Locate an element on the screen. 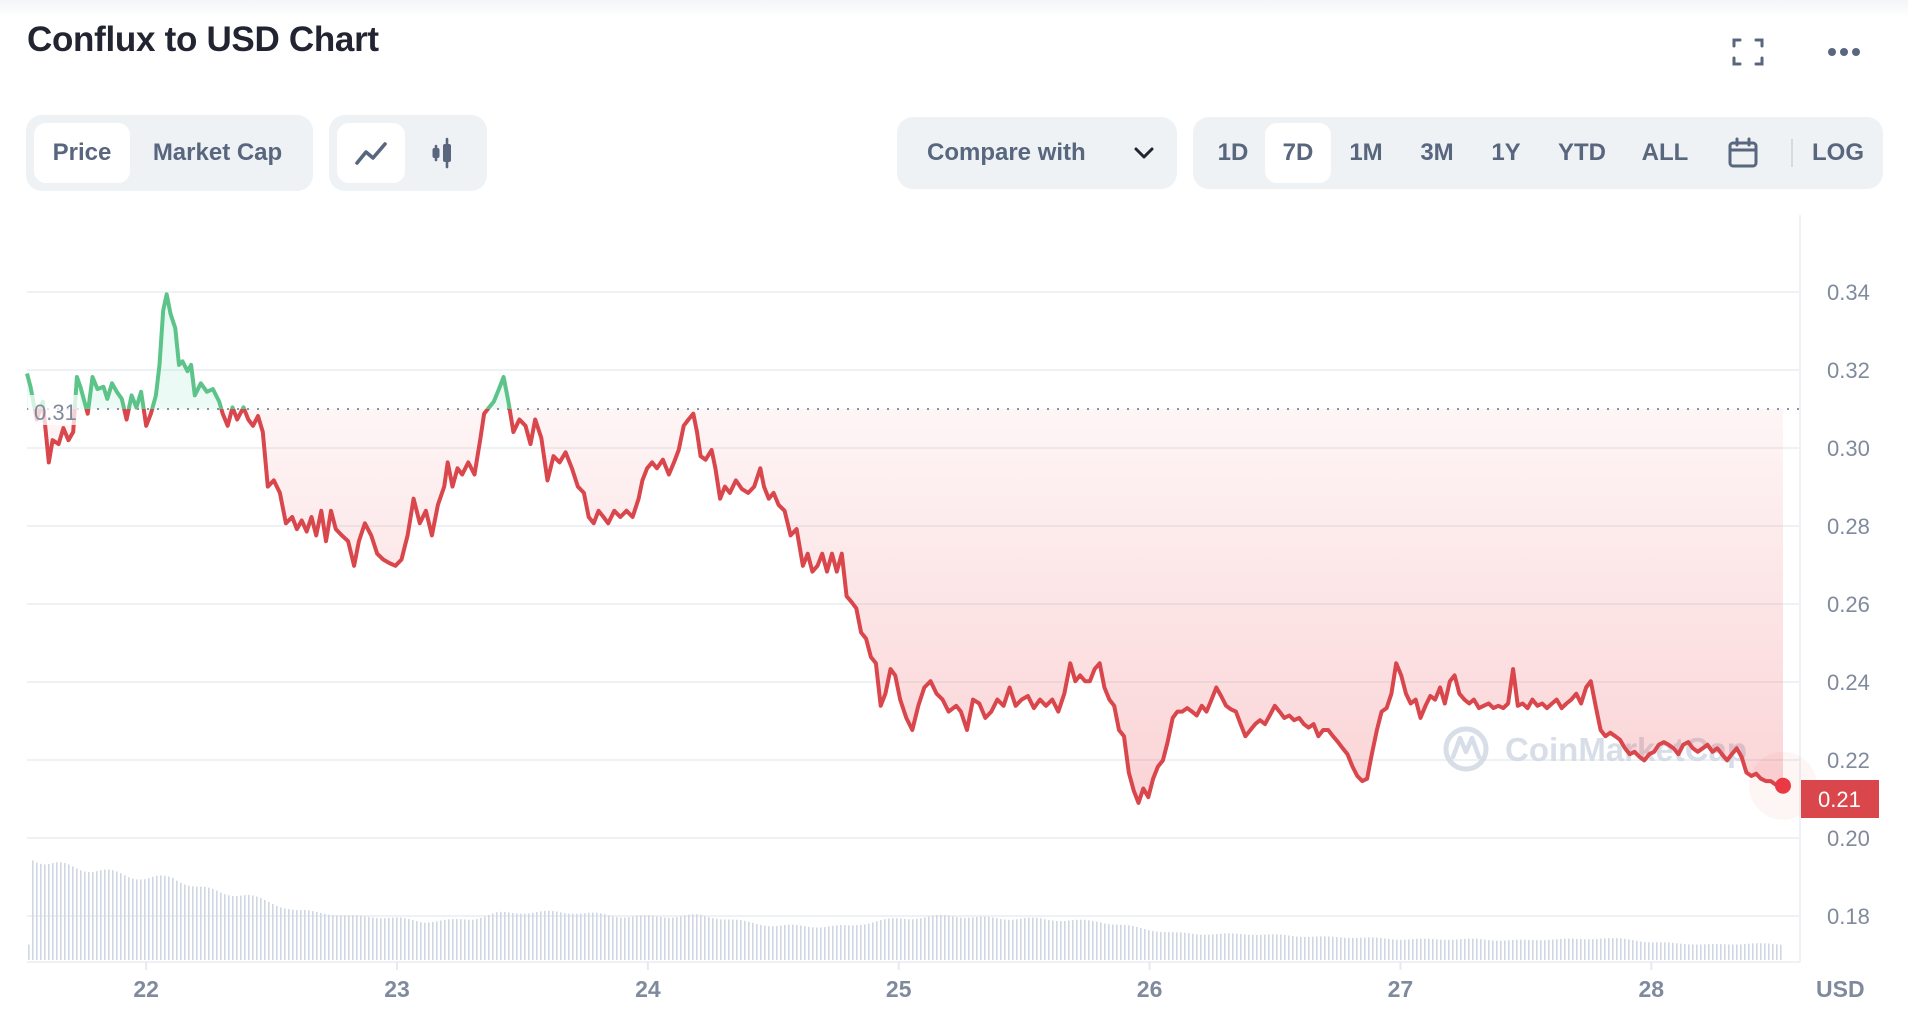 The width and height of the screenshot is (1908, 1014). line-chart-button is located at coordinates (371, 153).